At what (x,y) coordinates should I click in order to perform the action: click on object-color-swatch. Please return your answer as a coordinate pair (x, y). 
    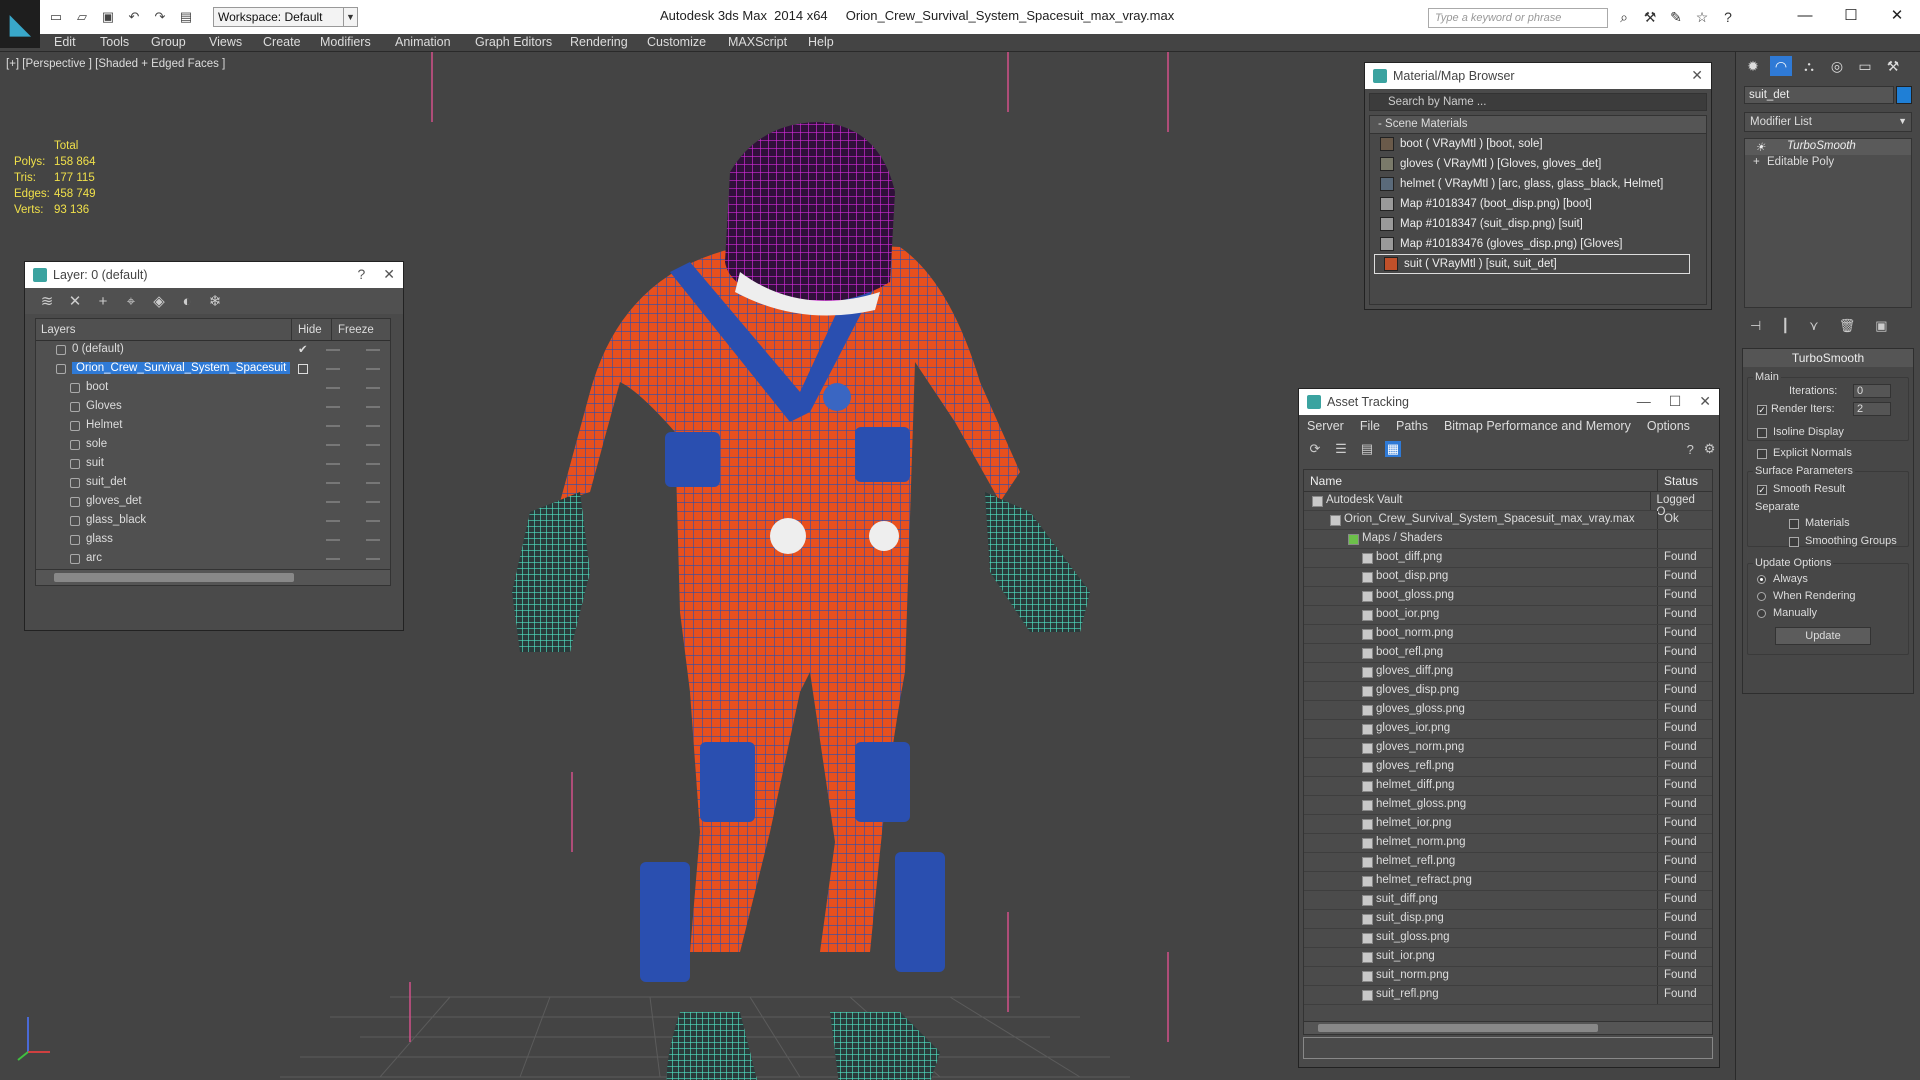
    Looking at the image, I should click on (1904, 95).